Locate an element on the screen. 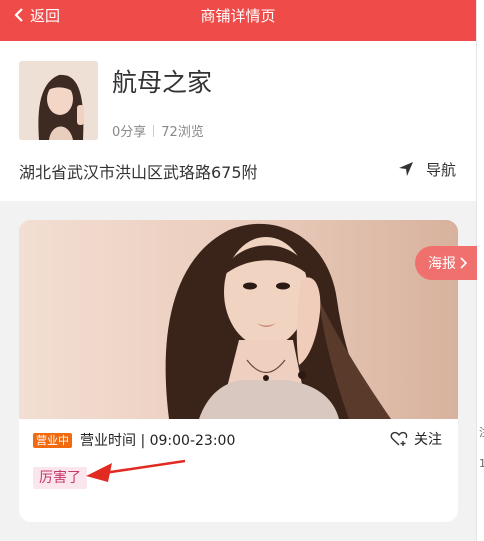 This screenshot has height=541, width=484. poster-button: 海报 is located at coordinates (446, 263).